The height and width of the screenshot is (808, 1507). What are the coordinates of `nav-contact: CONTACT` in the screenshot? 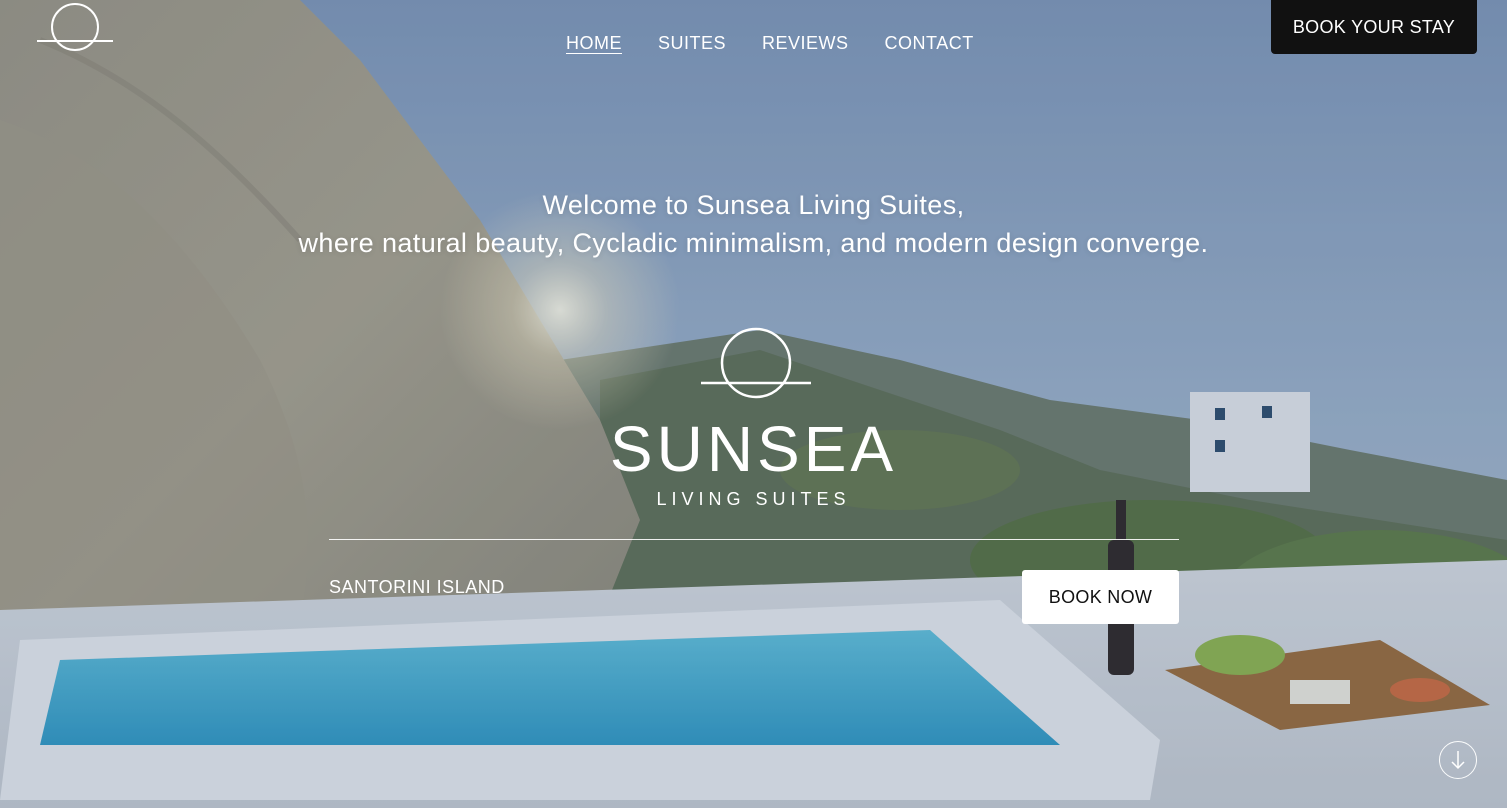 It's located at (929, 43).